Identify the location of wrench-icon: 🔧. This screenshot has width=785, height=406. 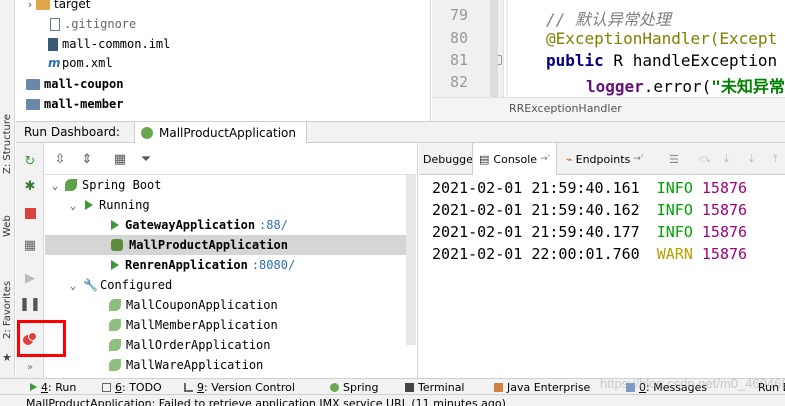
(90, 285).